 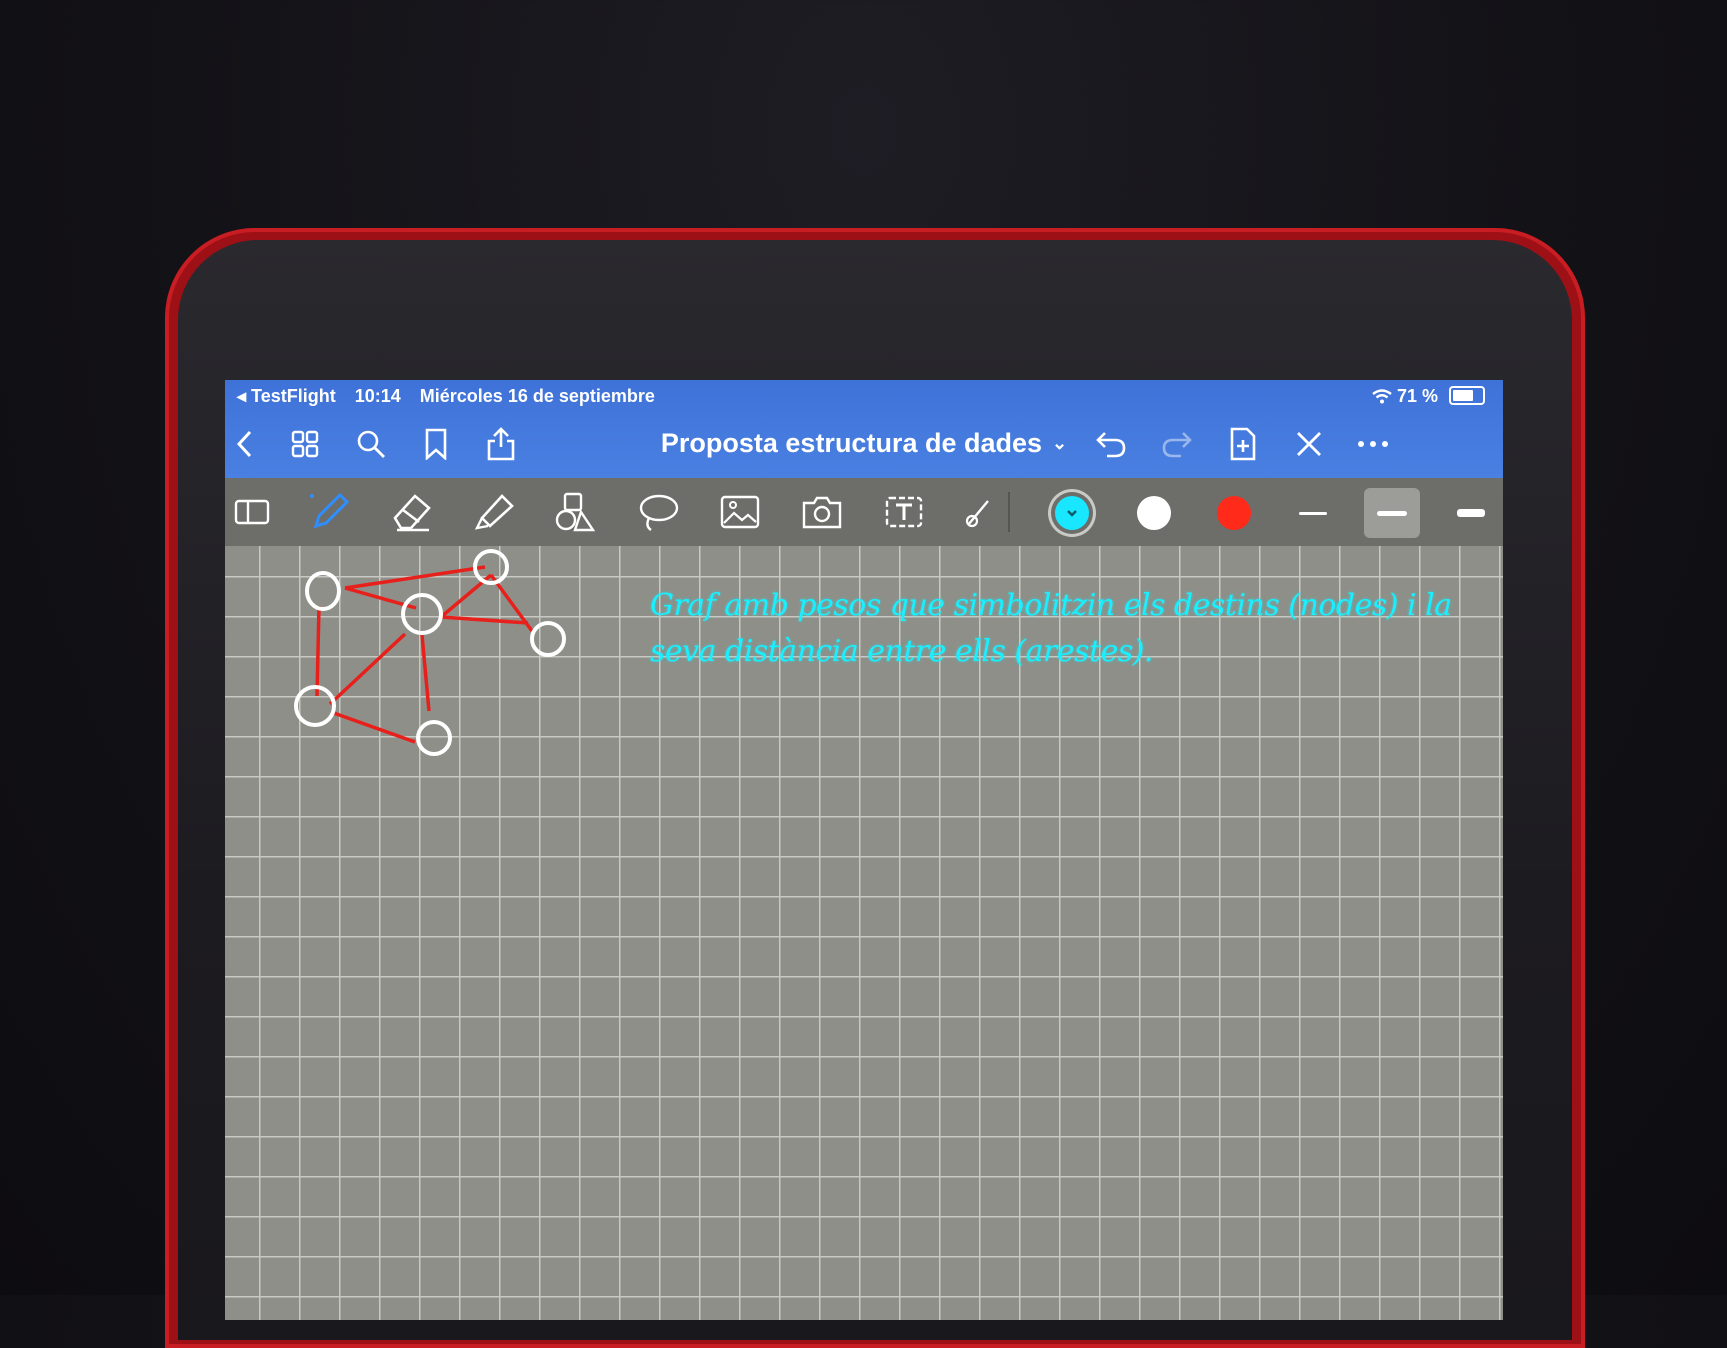 I want to click on highlighter-icon, so click(x=494, y=512).